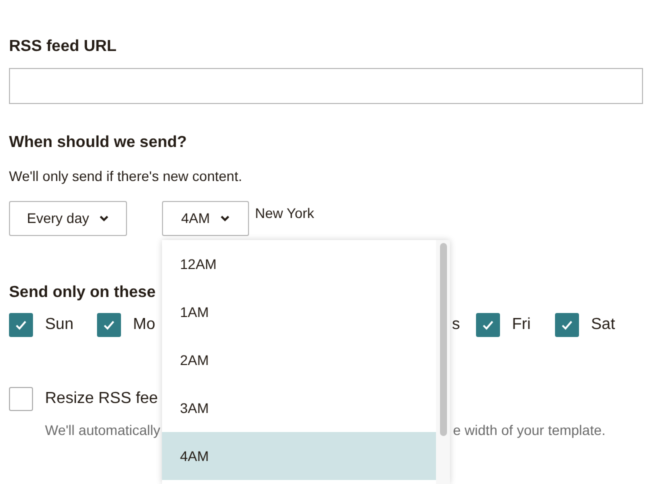 This screenshot has width=671, height=484. What do you see at coordinates (103, 430) in the screenshot?
I see `hint-text: We'll automatically` at bounding box center [103, 430].